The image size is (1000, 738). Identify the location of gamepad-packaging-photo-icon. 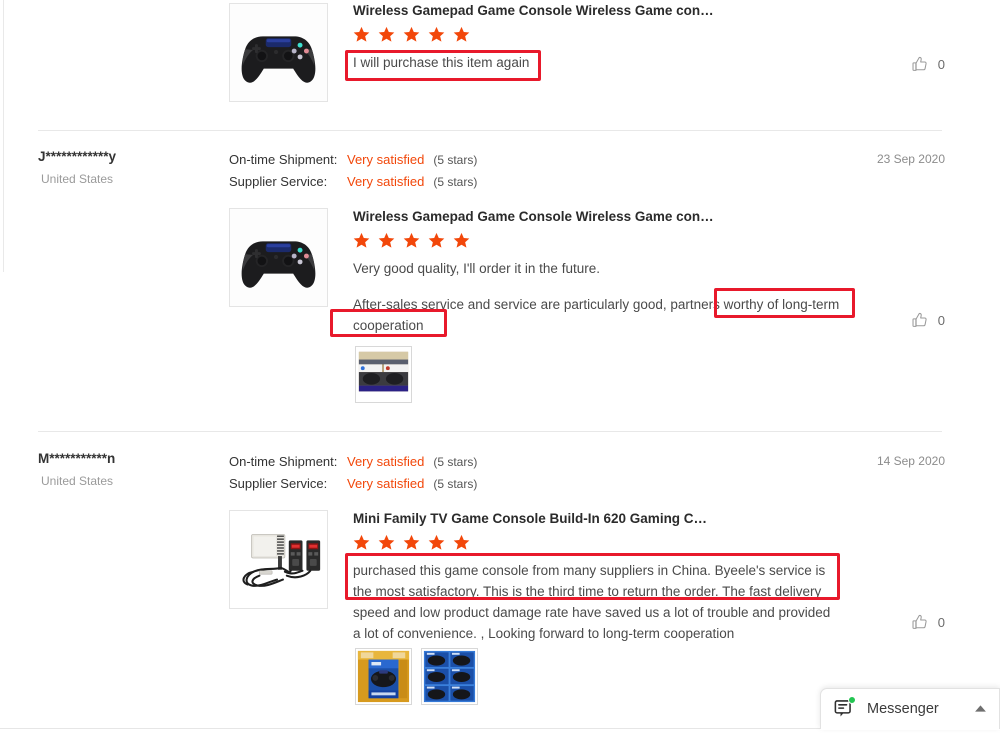
(383, 374).